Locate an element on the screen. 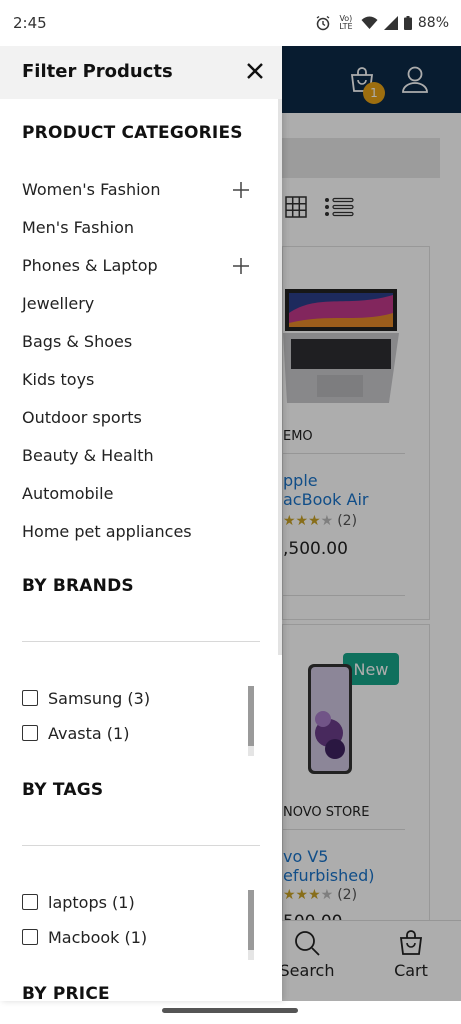  brand-label: Samsung (3) is located at coordinates (99, 698).